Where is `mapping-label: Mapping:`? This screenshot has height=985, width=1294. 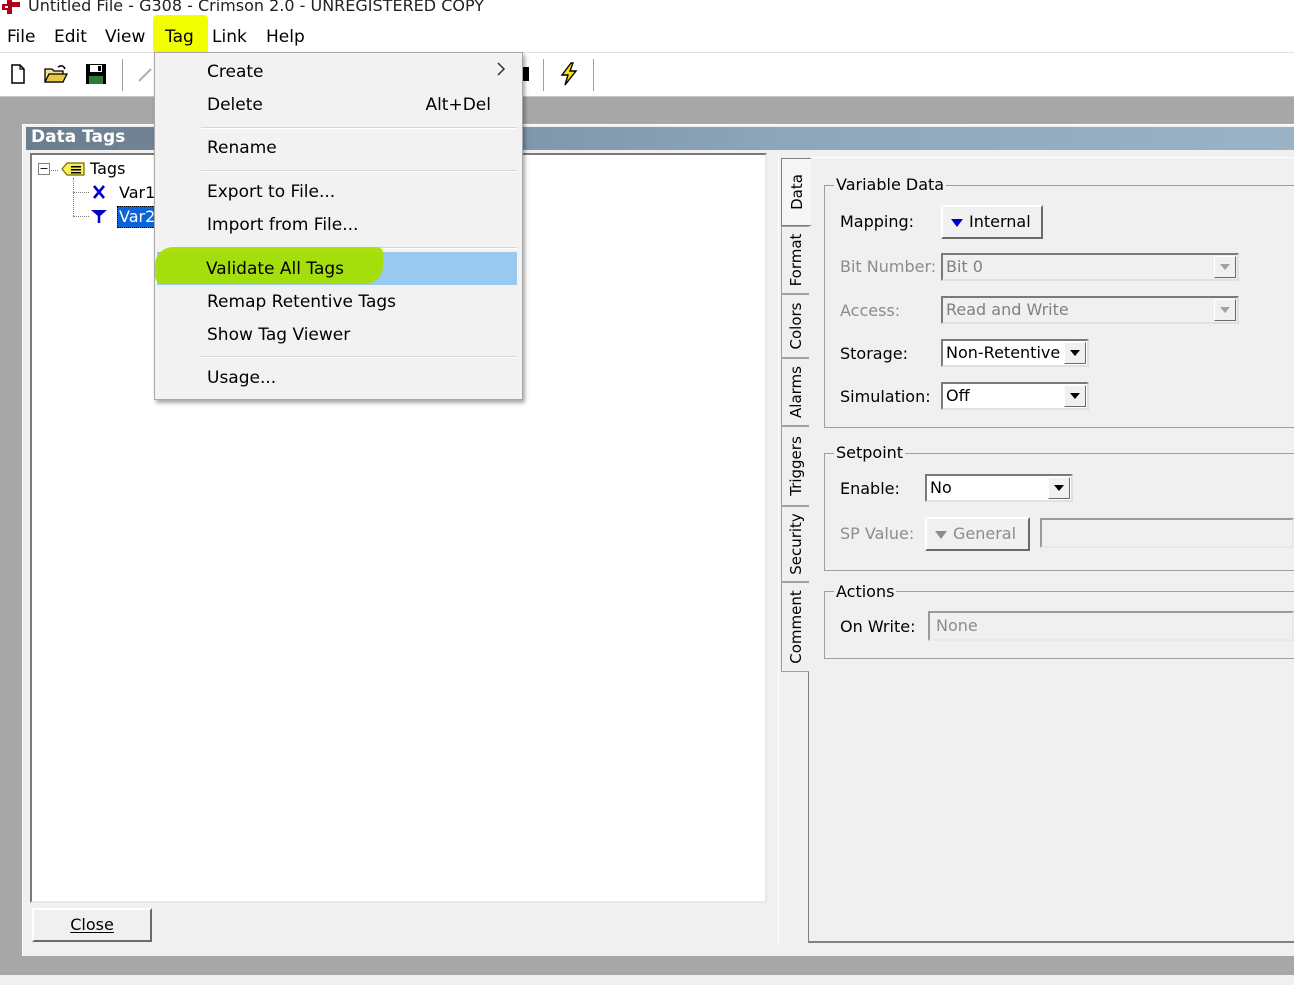
mapping-label: Mapping: is located at coordinates (877, 221).